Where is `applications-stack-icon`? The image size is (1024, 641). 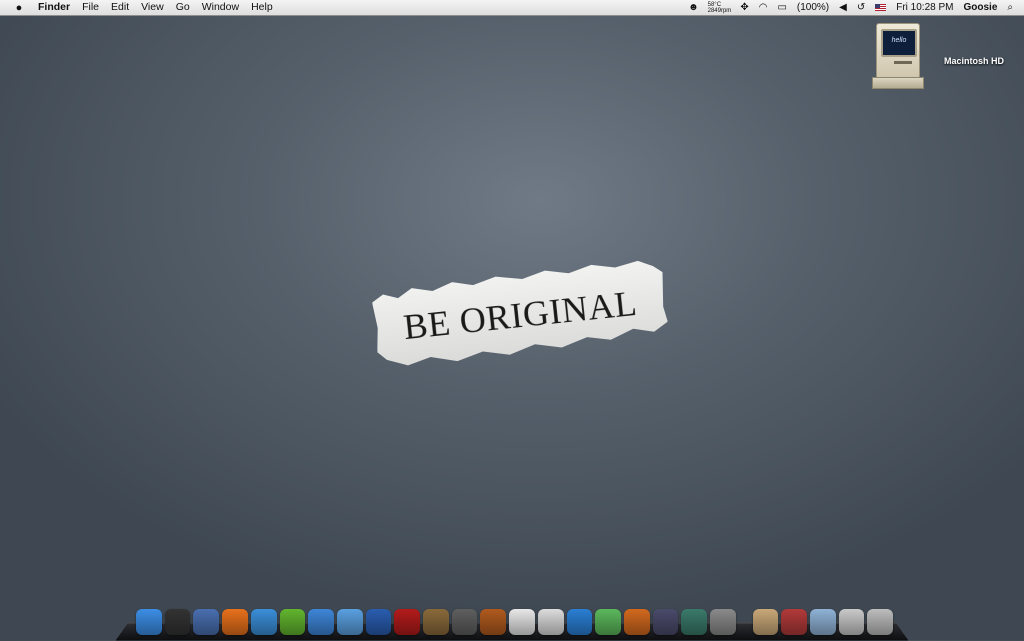 applications-stack-icon is located at coordinates (765, 622).